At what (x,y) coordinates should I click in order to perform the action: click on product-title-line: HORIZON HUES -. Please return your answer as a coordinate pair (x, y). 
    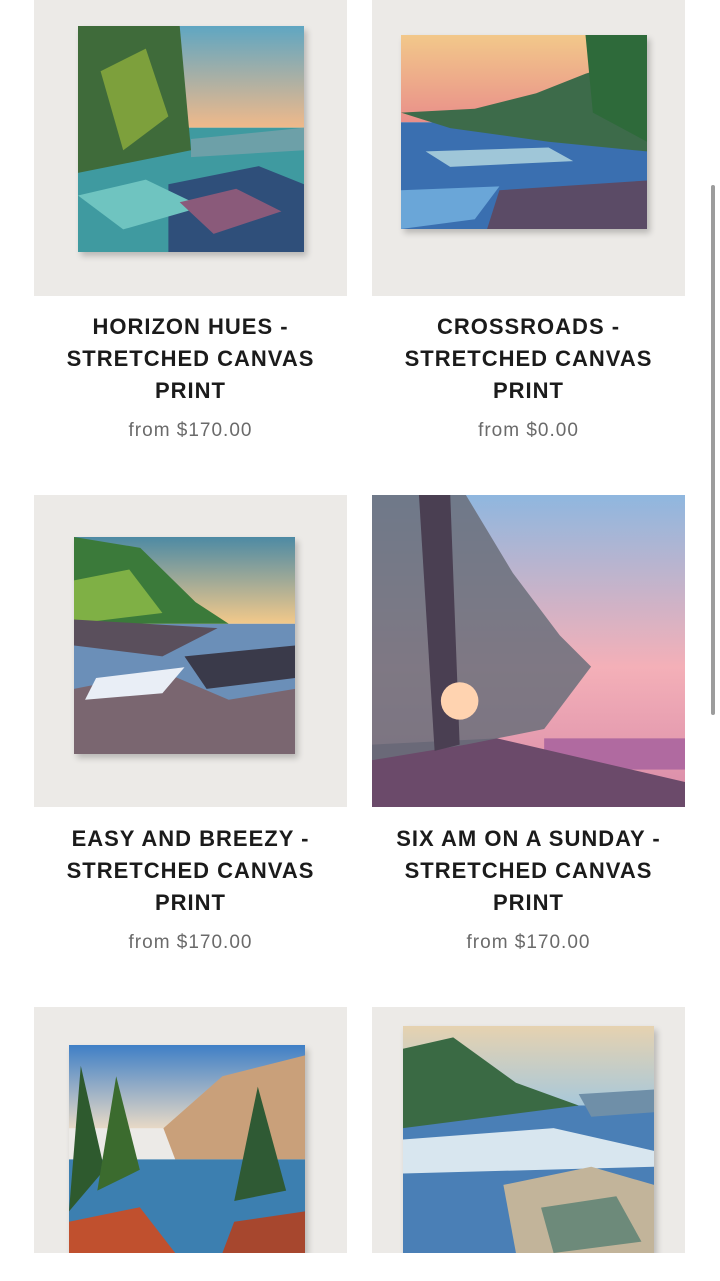
    Looking at the image, I should click on (190, 327).